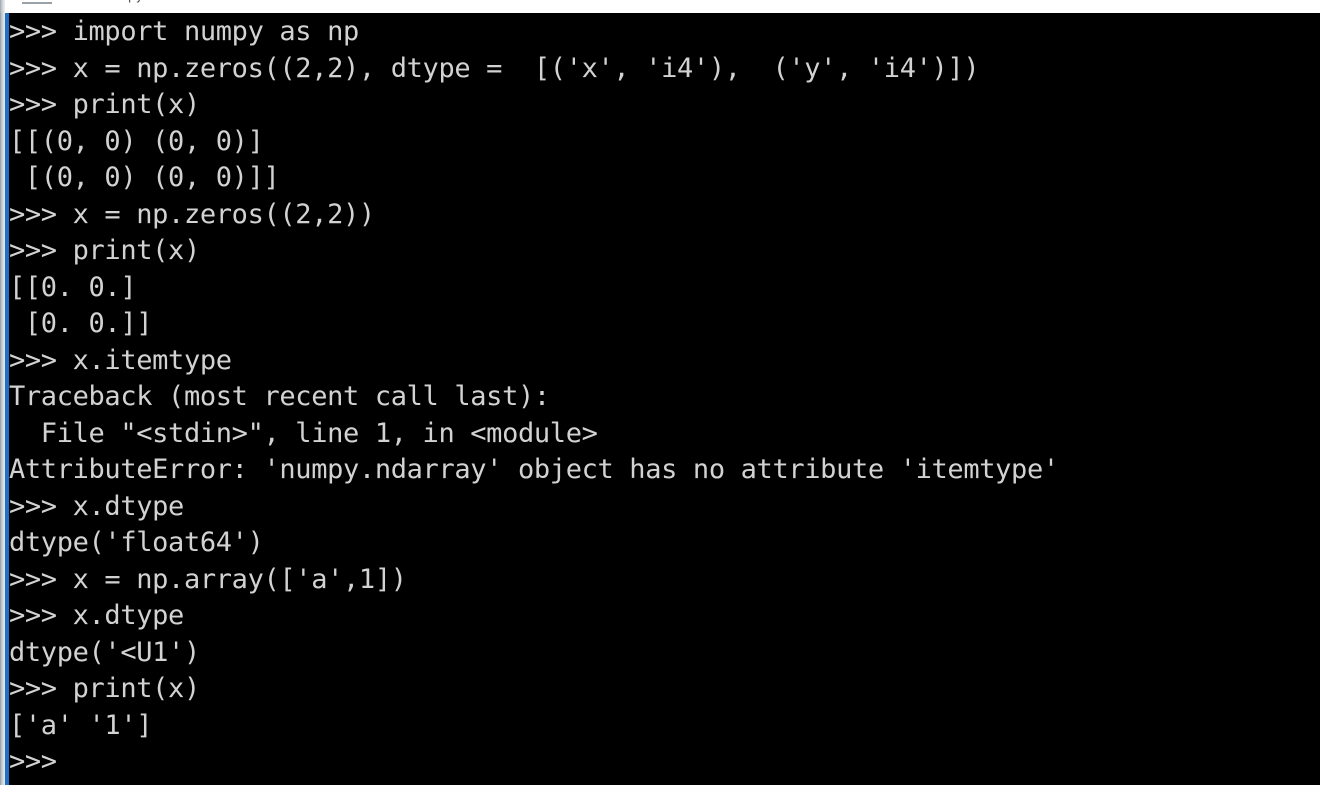 The height and width of the screenshot is (785, 1320). What do you see at coordinates (41, 761) in the screenshot?
I see `terminal-line: >>>` at bounding box center [41, 761].